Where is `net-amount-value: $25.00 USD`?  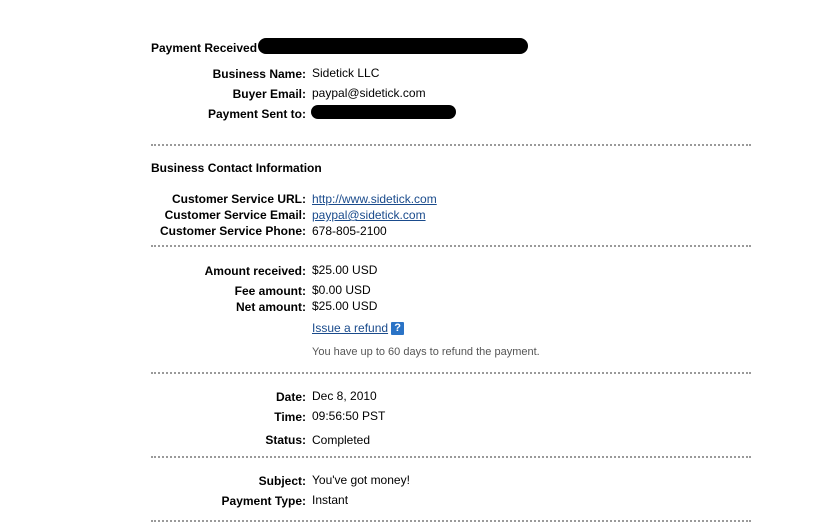
net-amount-value: $25.00 USD is located at coordinates (345, 306).